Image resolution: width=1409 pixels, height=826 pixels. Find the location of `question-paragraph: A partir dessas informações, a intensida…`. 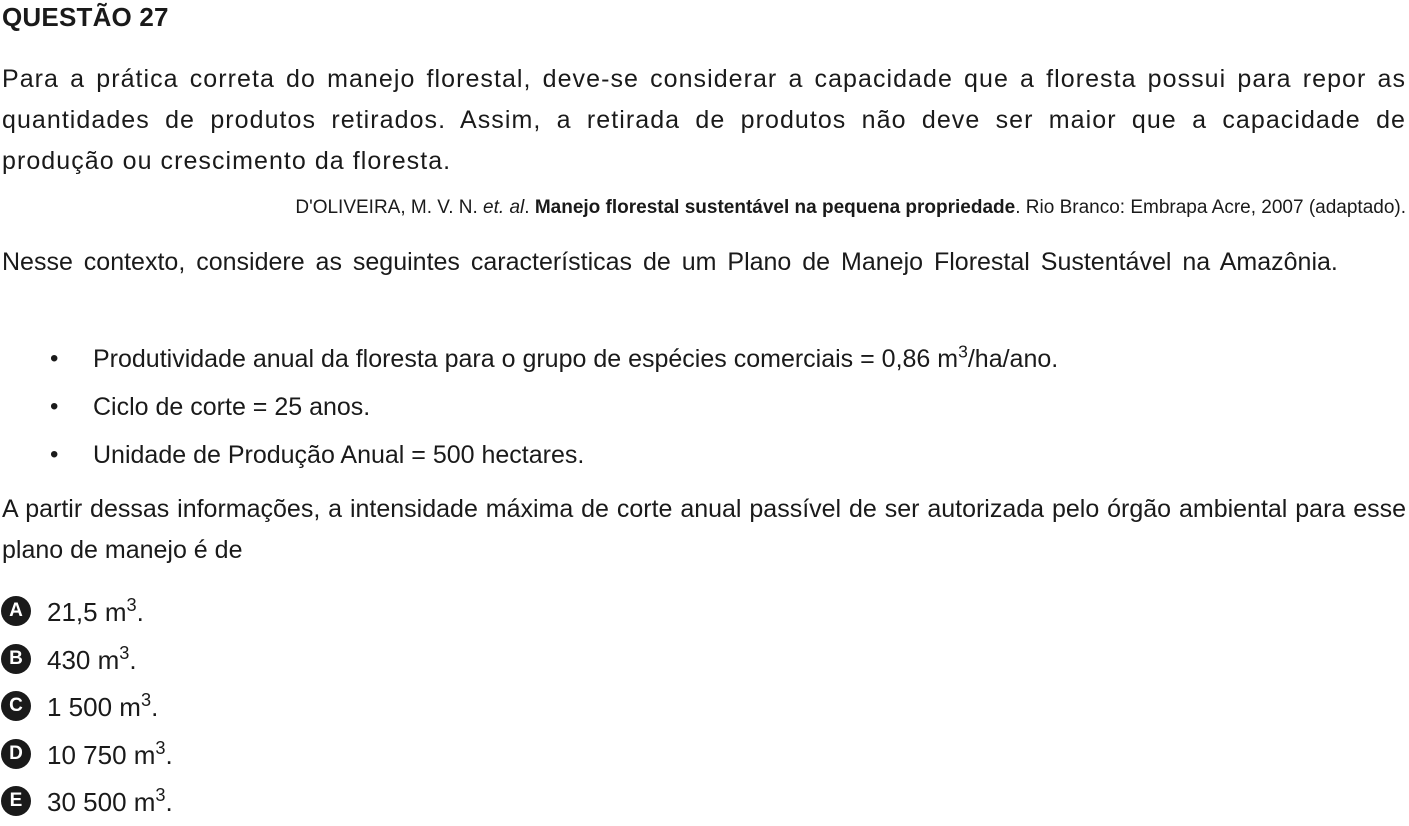

question-paragraph: A partir dessas informações, a intensida… is located at coordinates (704, 529).